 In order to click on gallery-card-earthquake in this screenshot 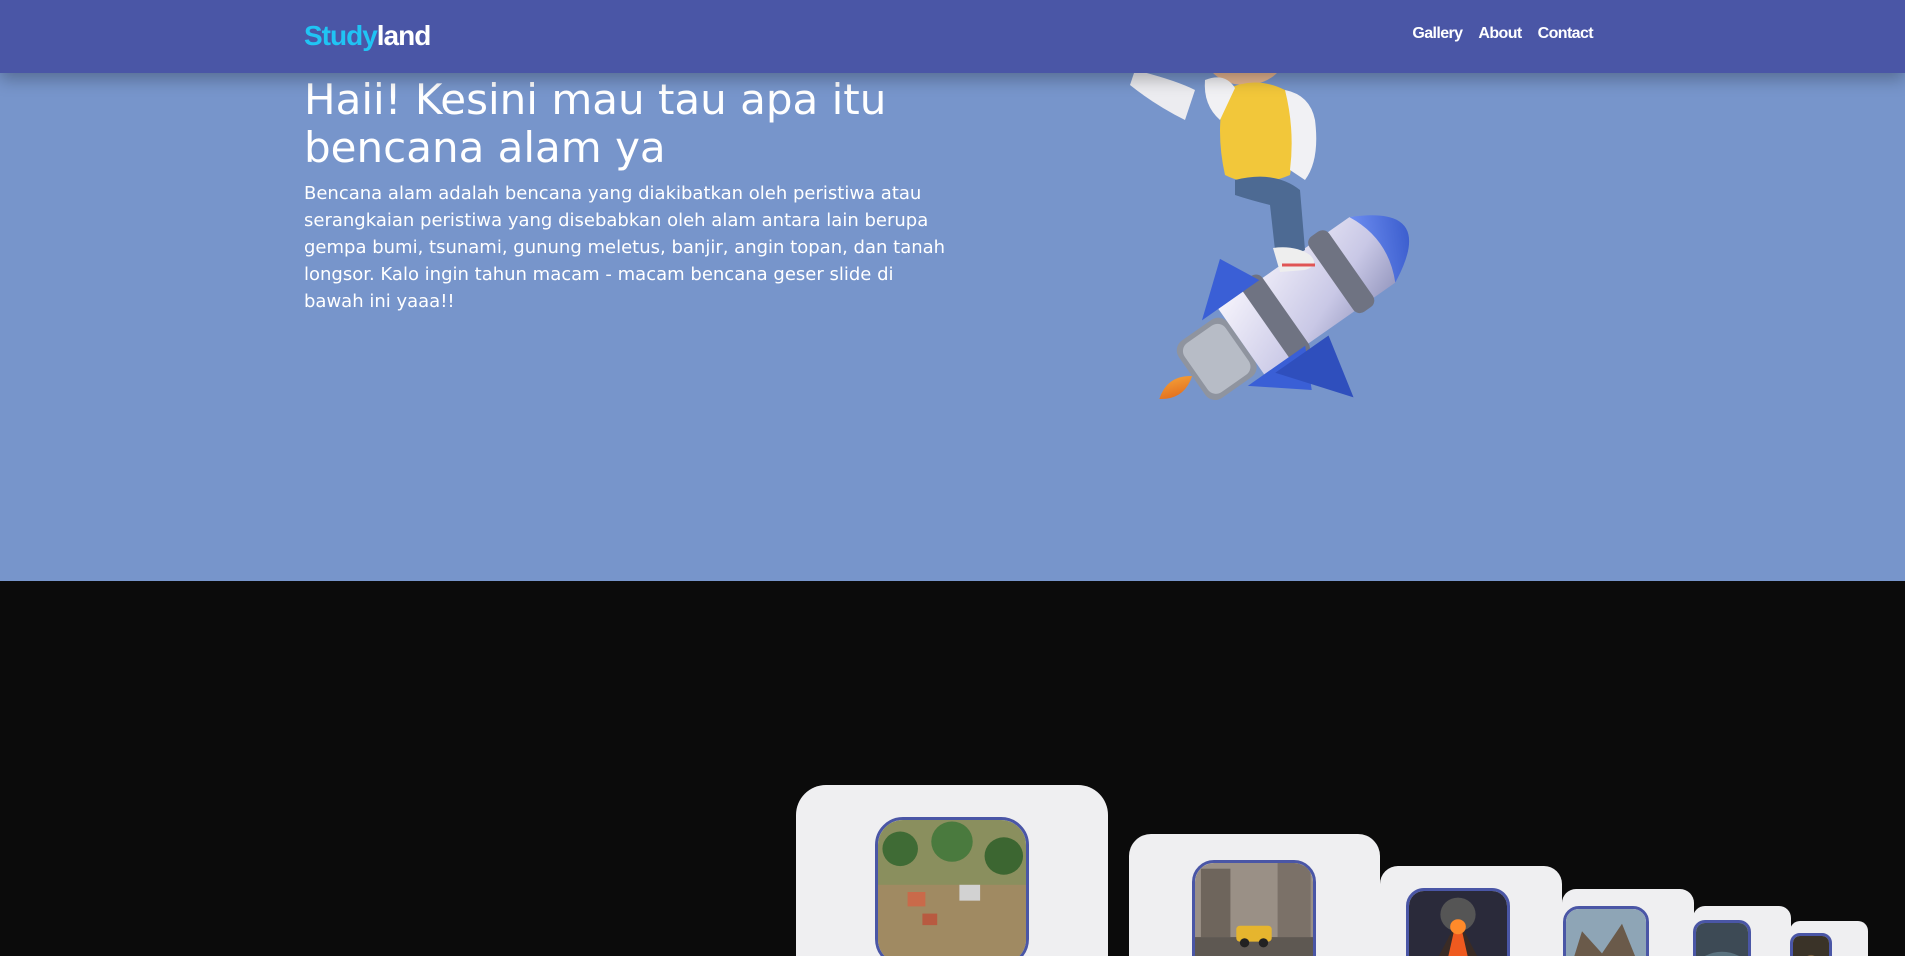, I will do `click(1254, 895)`.